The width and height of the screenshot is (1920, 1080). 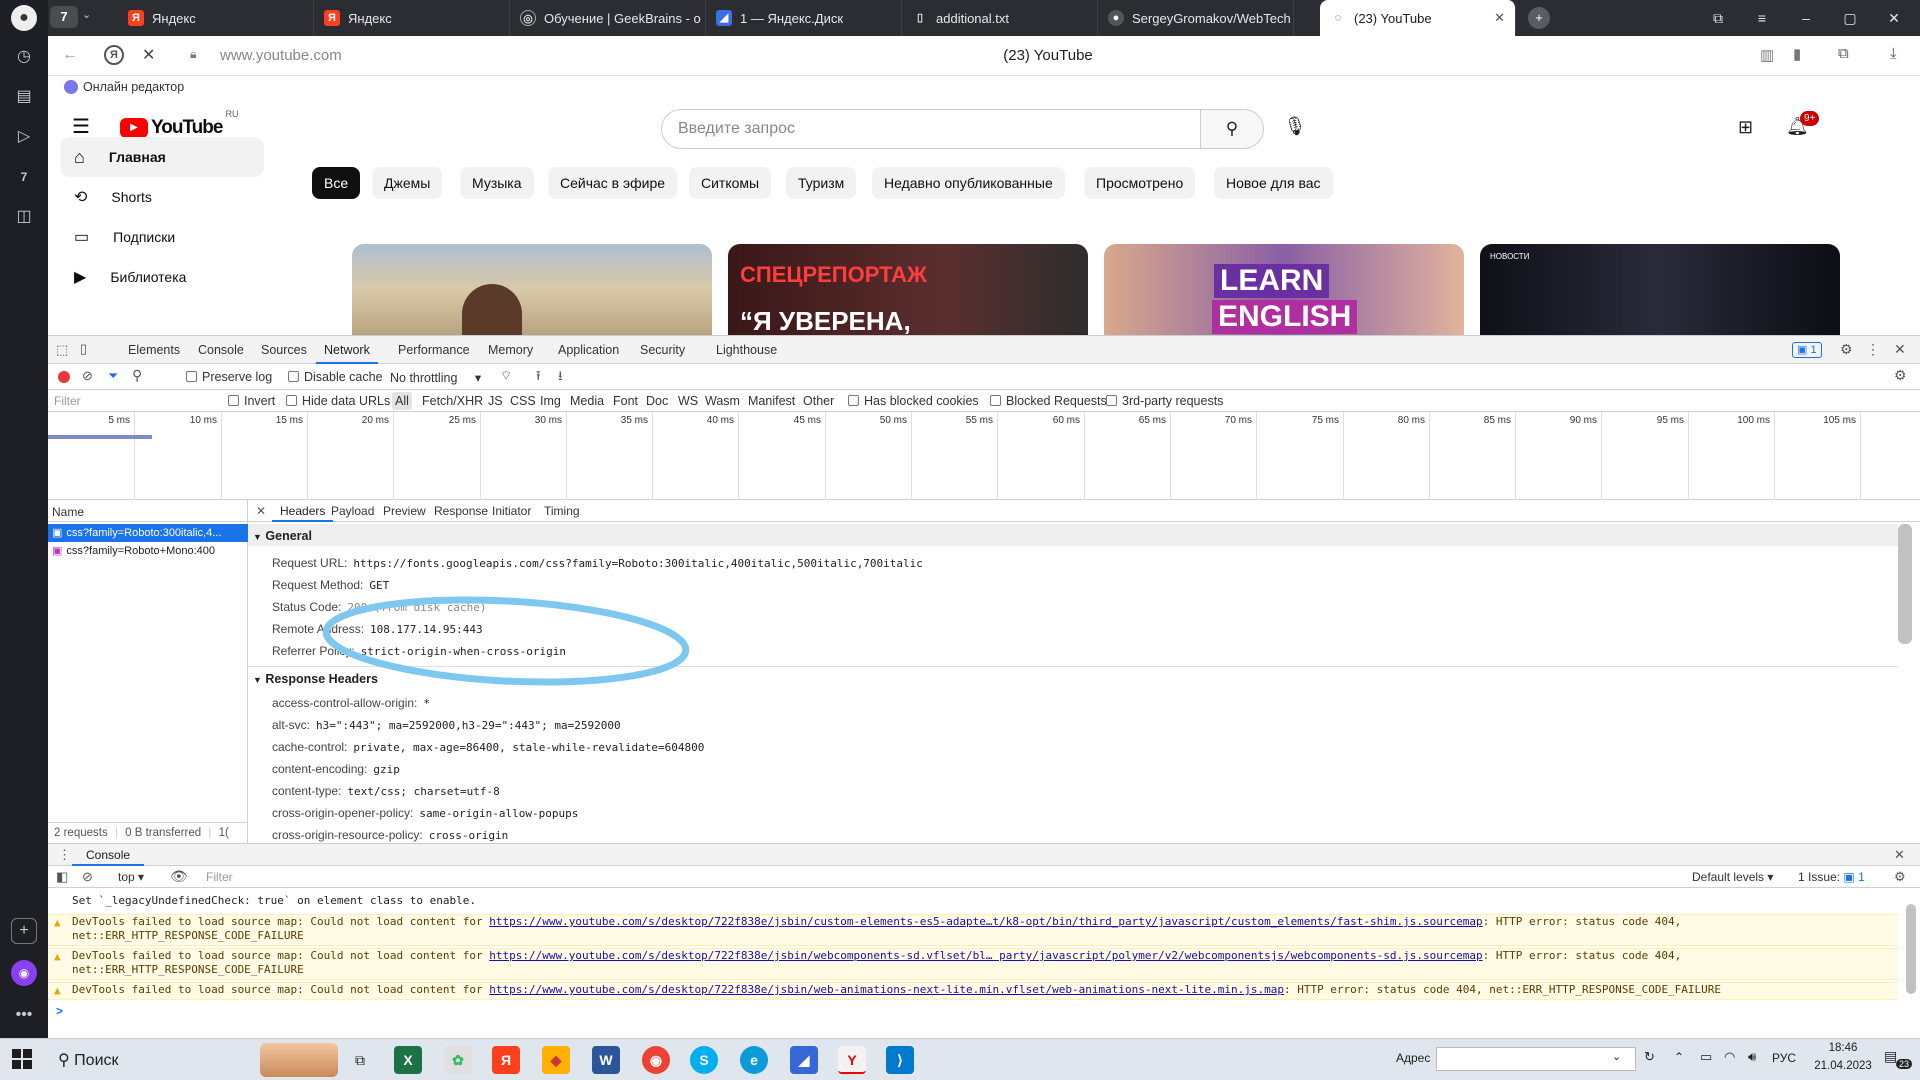 What do you see at coordinates (1232, 129) in the screenshot?
I see `search-button: ⚲` at bounding box center [1232, 129].